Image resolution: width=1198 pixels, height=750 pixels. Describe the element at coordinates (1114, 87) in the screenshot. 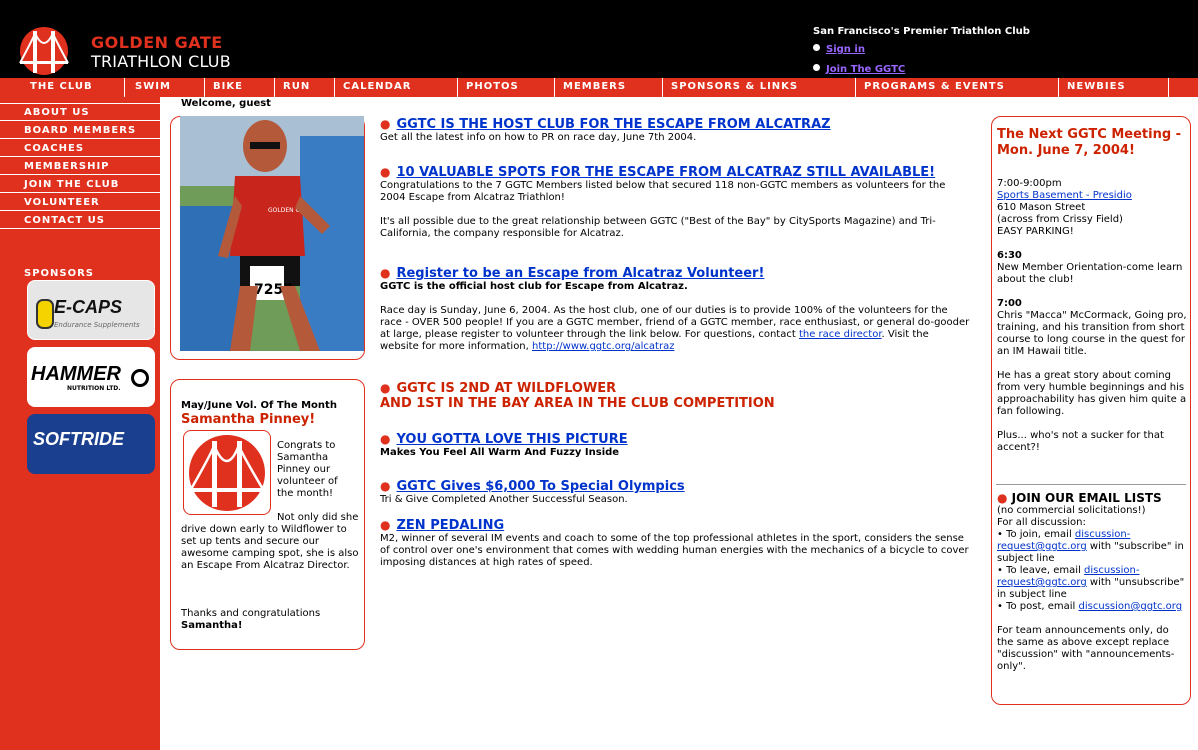

I see `nav-newbies: NEWBIES` at that location.